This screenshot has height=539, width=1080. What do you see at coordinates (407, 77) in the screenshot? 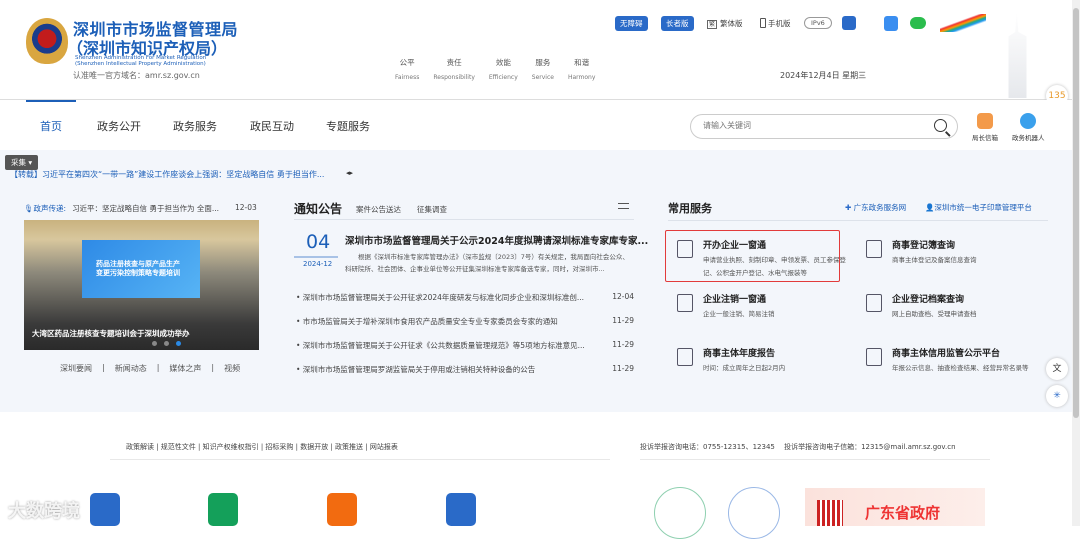
I see `value-en: Fairness` at bounding box center [407, 77].